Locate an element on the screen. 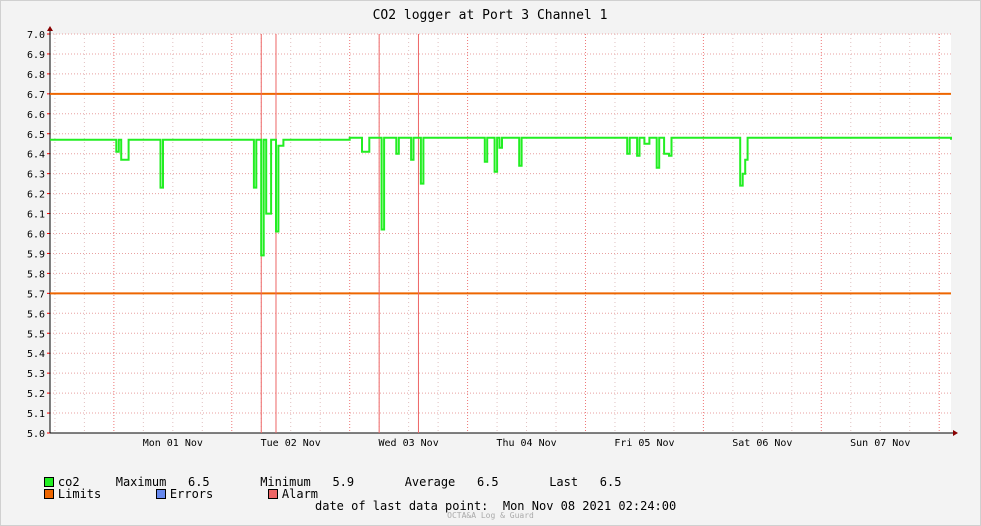 The image size is (981, 526). y-tick-label: 5.6 is located at coordinates (36, 314).